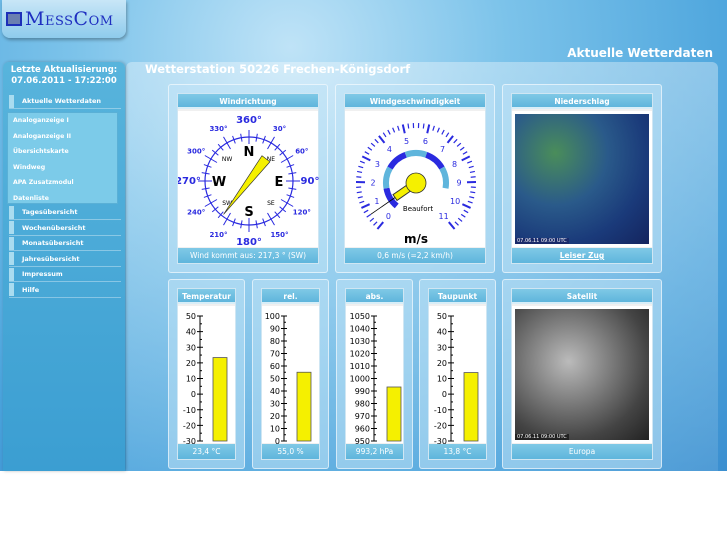 The width and height of the screenshot is (727, 545). I want to click on tick-label: 980, so click(362, 404).